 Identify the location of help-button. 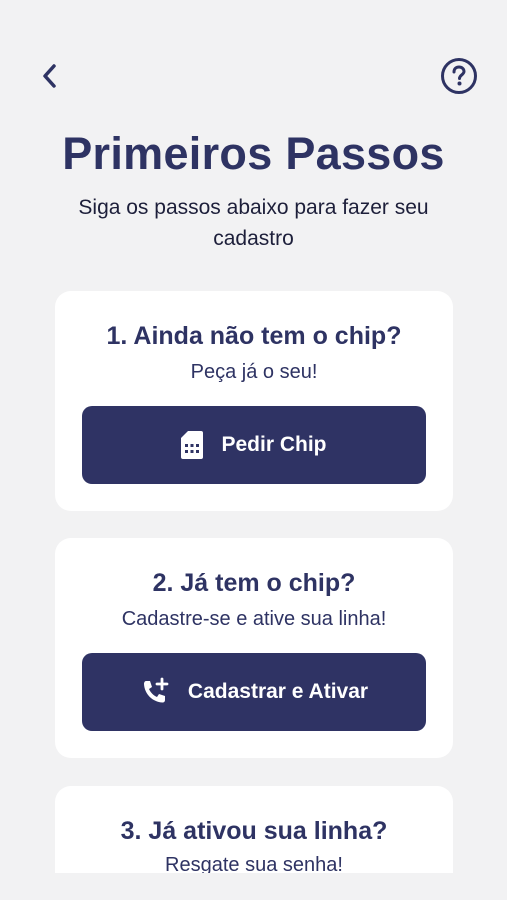
(459, 76).